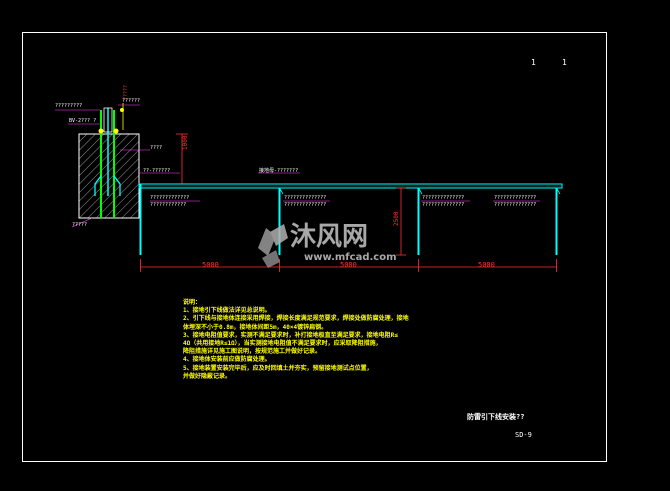  Describe the element at coordinates (305, 205) in the screenshot. I see `segment-2-sub: ??????????????` at that location.